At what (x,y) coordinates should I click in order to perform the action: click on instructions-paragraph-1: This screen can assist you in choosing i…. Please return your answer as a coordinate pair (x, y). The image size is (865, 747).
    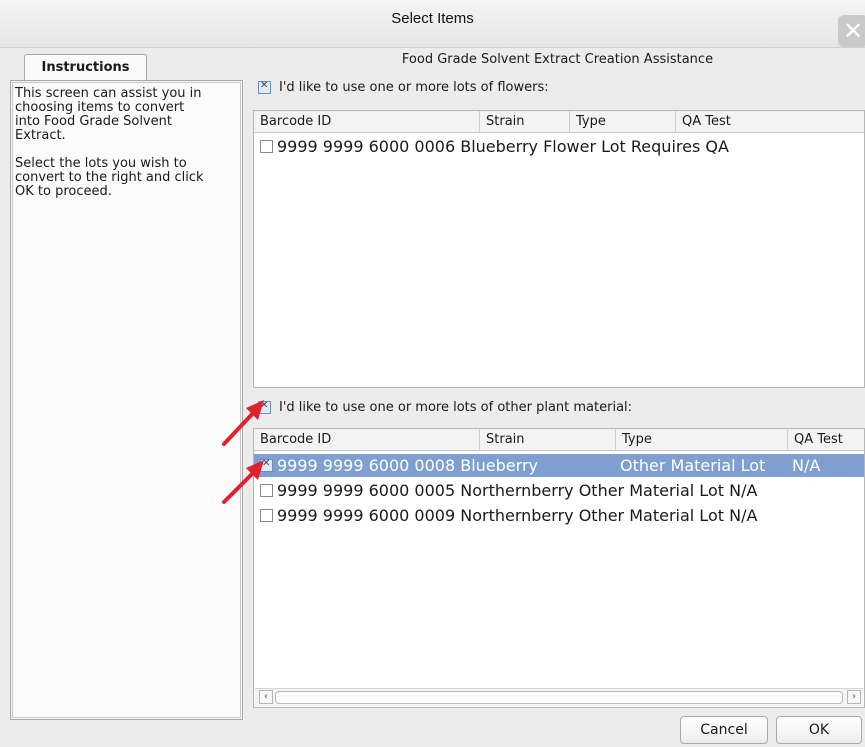
    Looking at the image, I should click on (108, 114).